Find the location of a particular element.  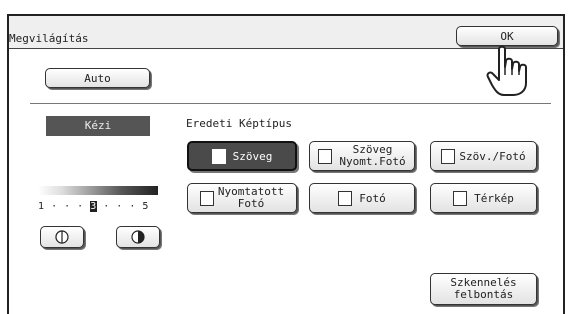

exposure-gradient is located at coordinates (98, 190).